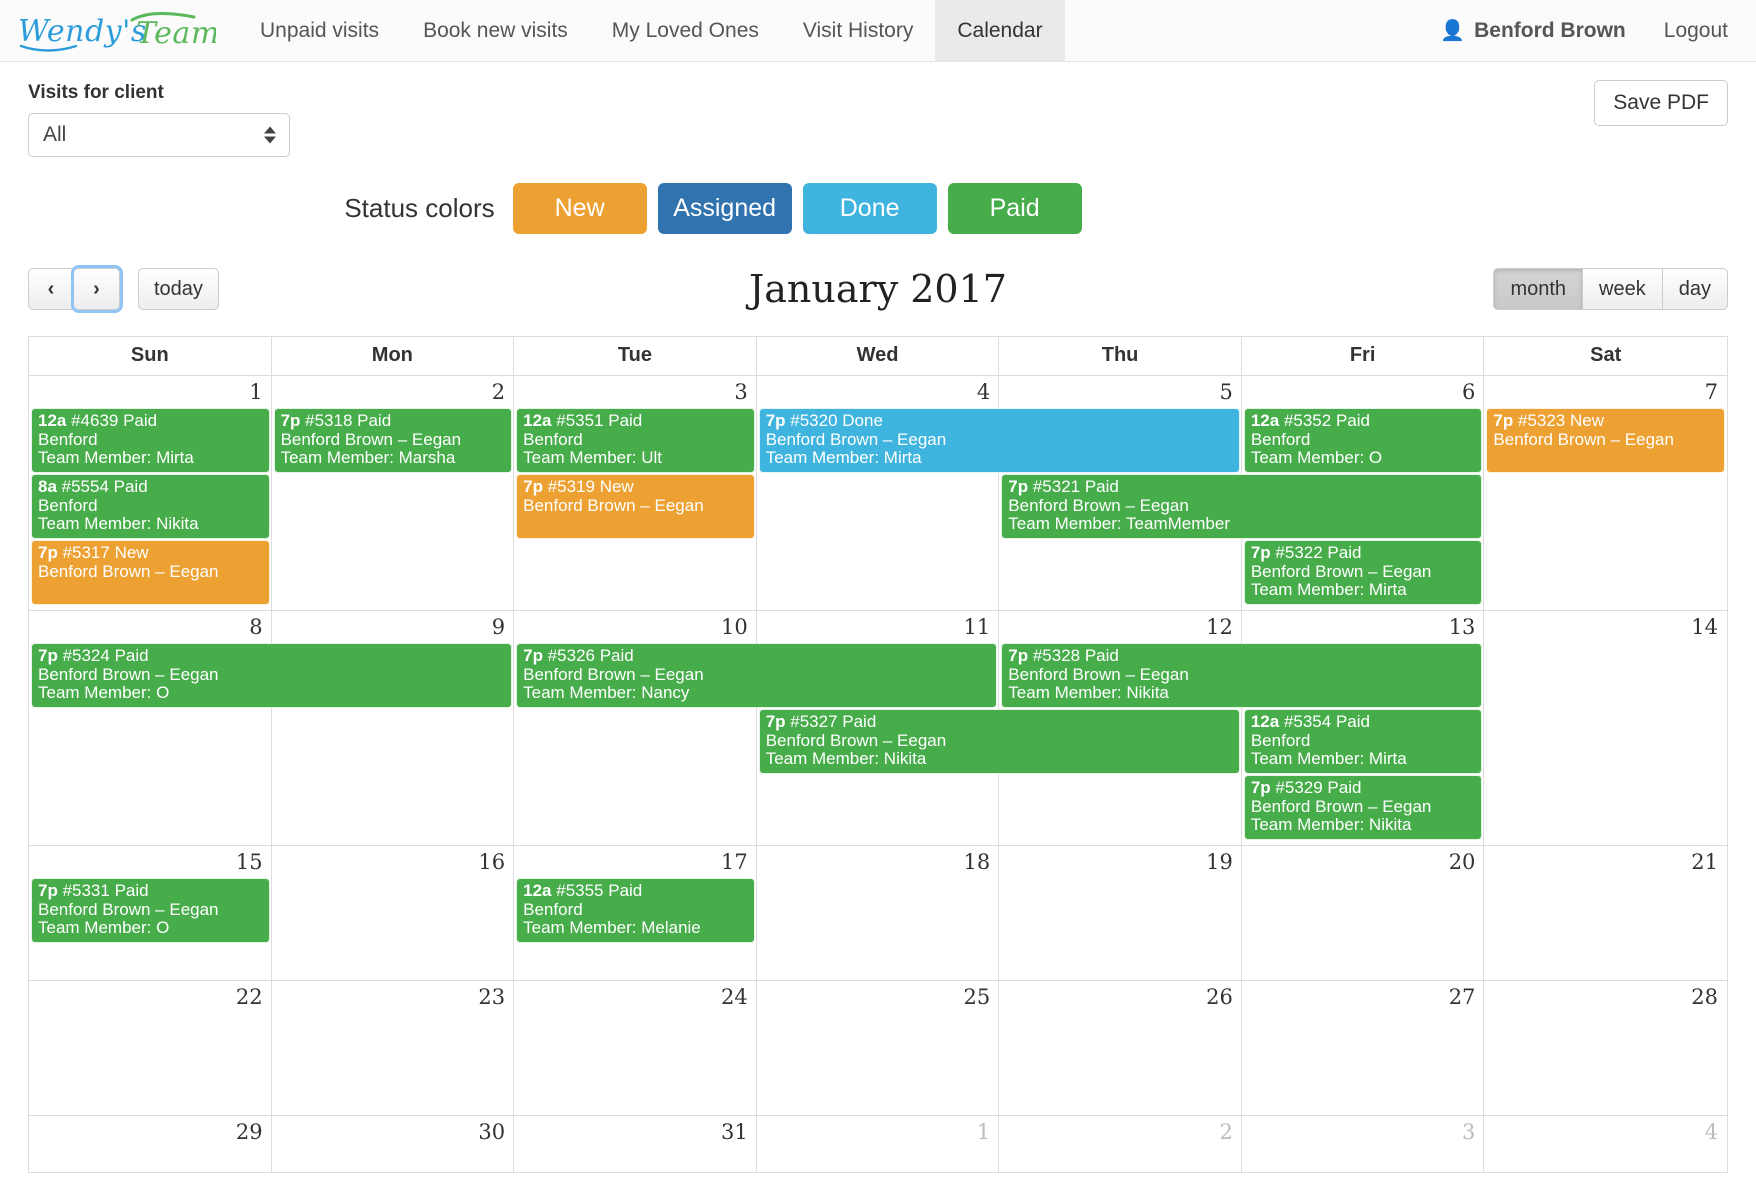  I want to click on next-month-button: ›, so click(97, 289).